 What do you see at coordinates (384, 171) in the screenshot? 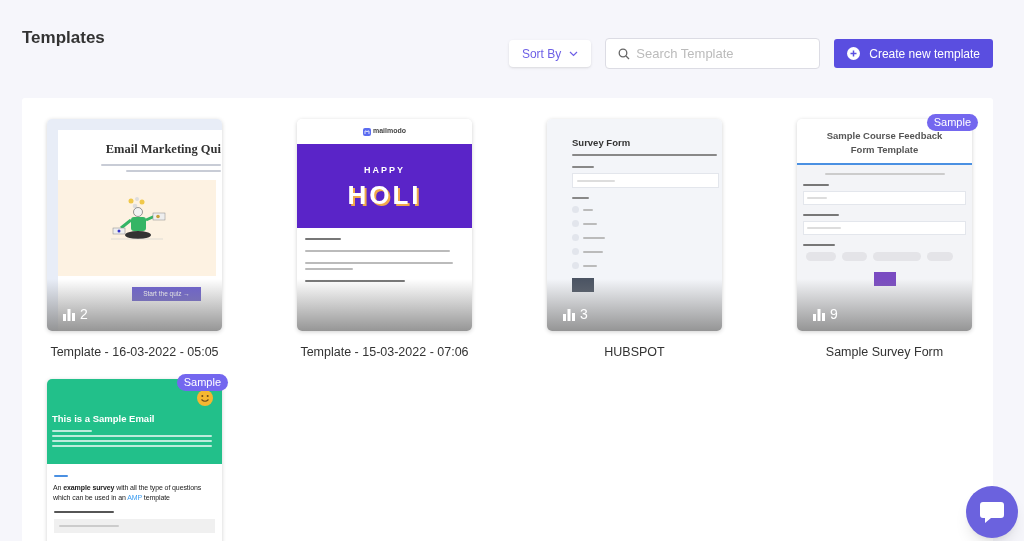
I see `banner-text: HAPPY` at bounding box center [384, 171].